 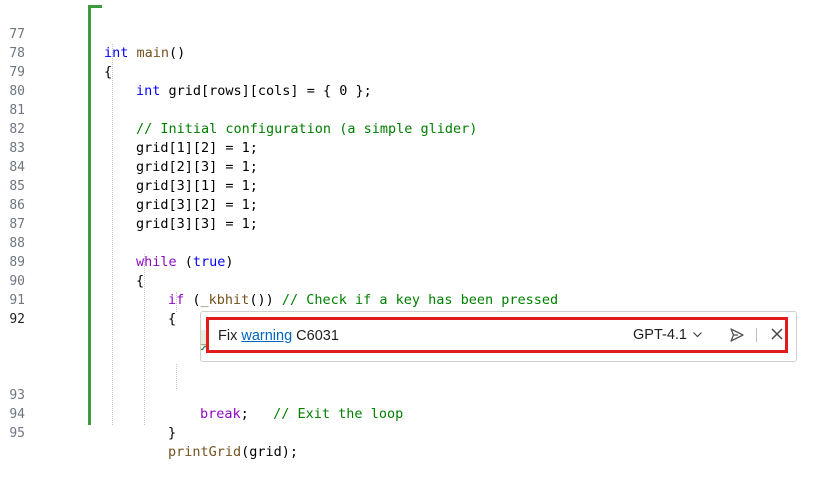 I want to click on code-line: 87, so click(x=16, y=214).